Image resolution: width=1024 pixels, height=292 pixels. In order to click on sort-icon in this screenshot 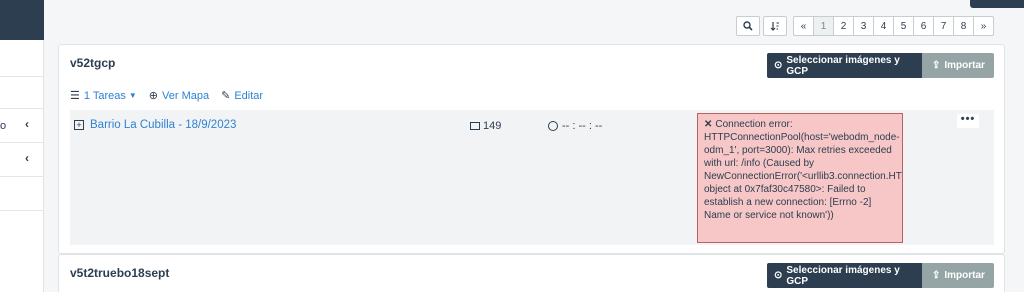, I will do `click(774, 26)`.